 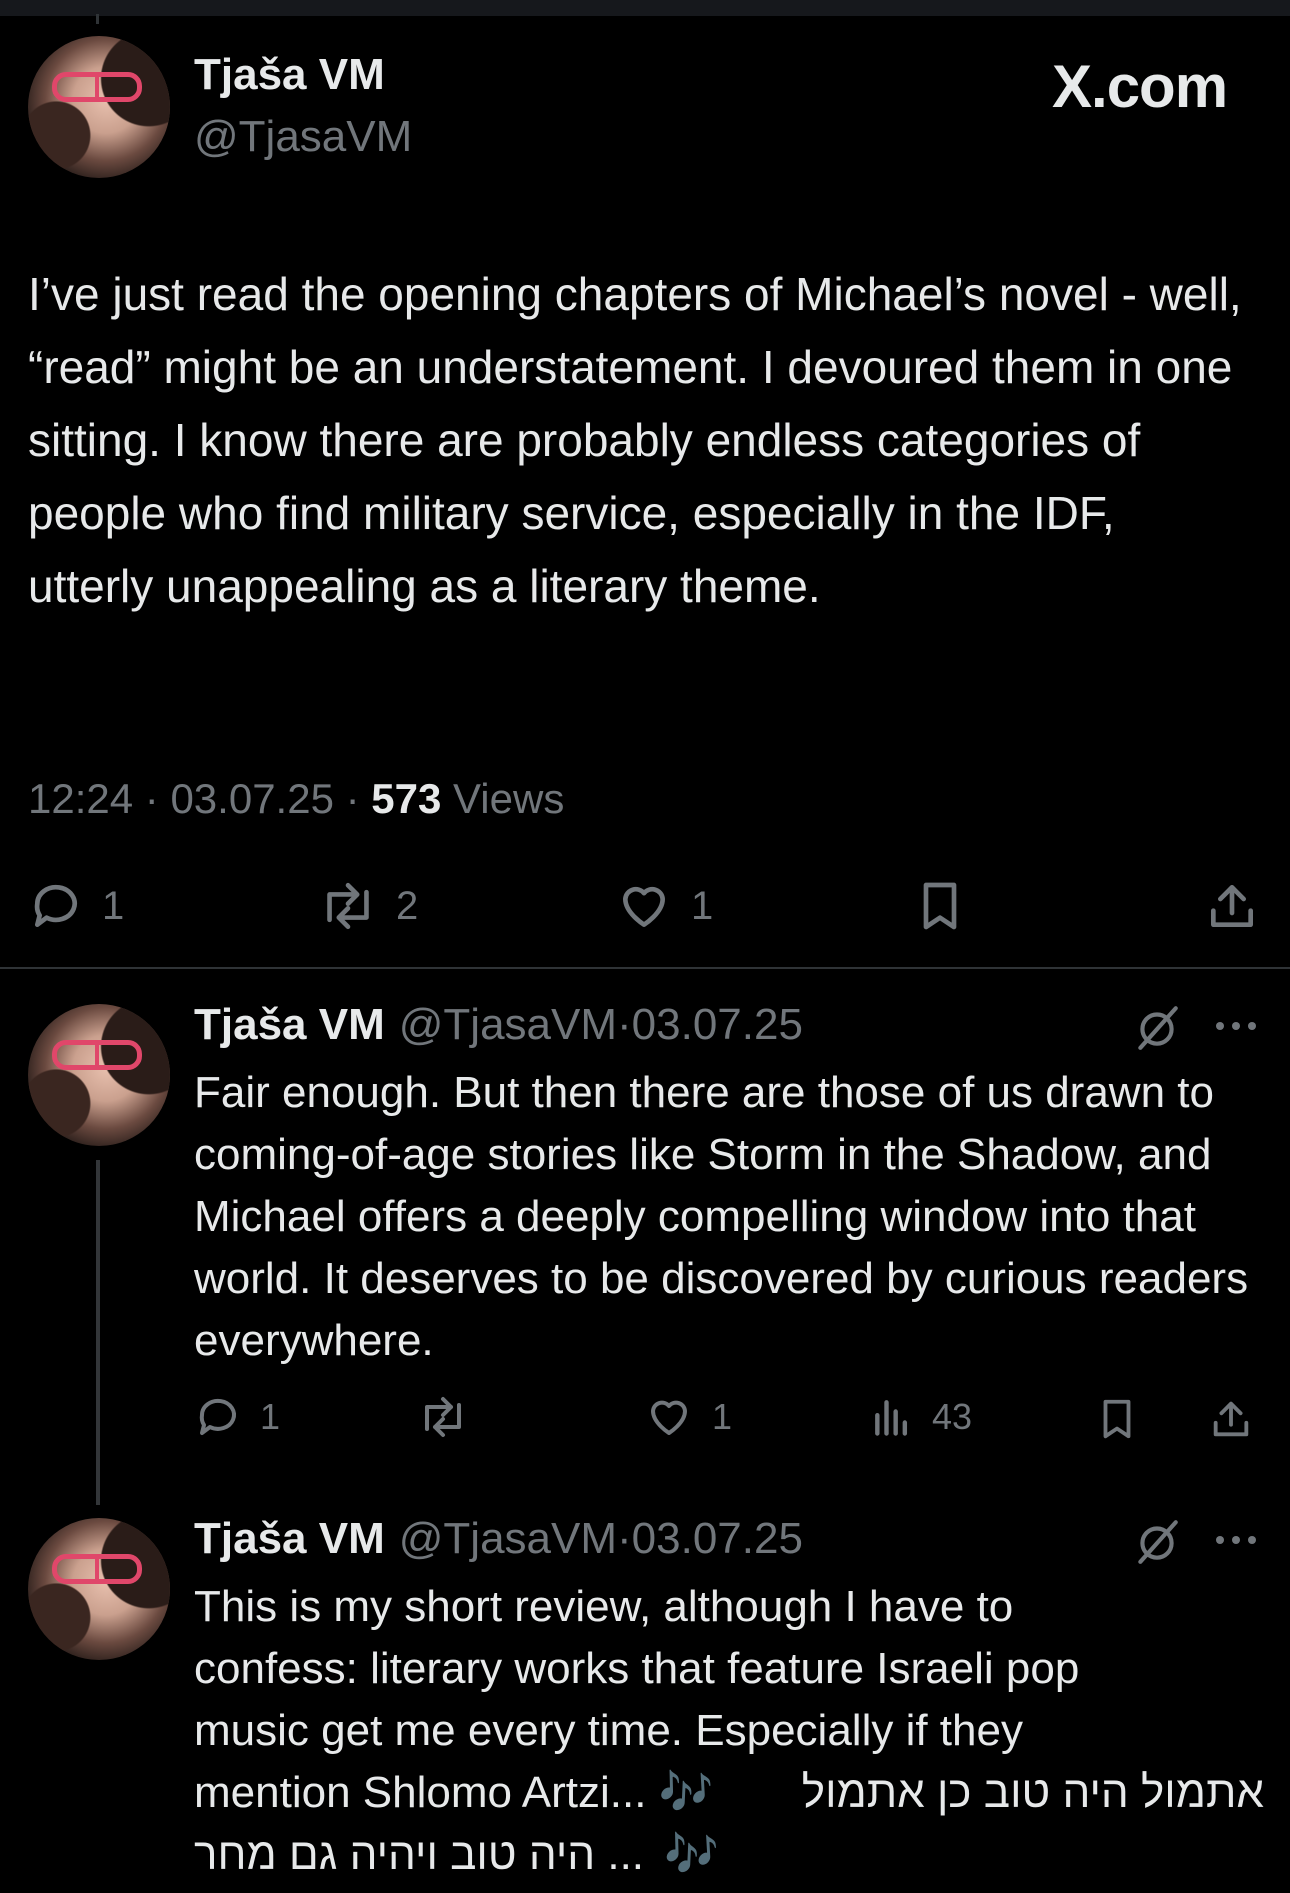 I want to click on reply2-date: 03.07.25, so click(x=717, y=1538).